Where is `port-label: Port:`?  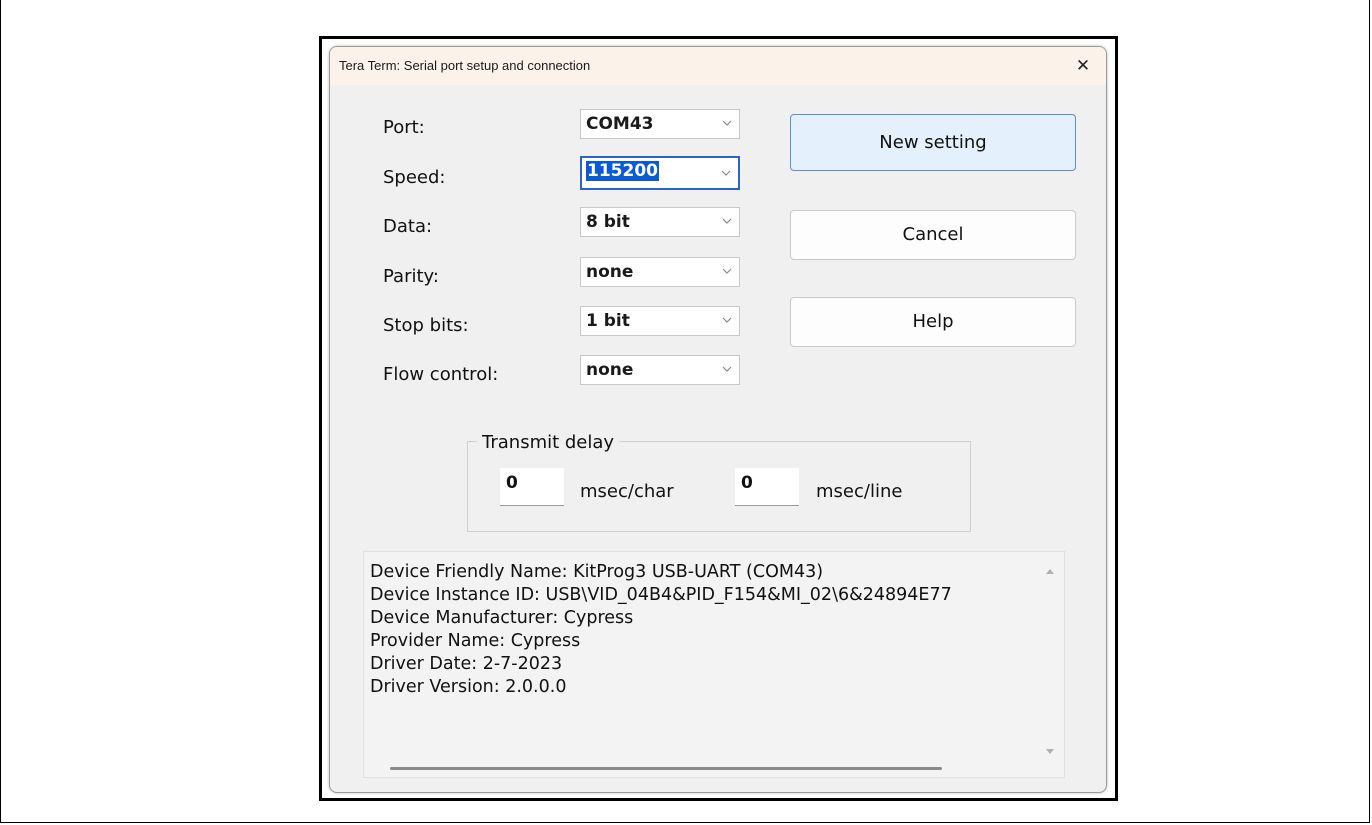
port-label: Port: is located at coordinates (404, 127).